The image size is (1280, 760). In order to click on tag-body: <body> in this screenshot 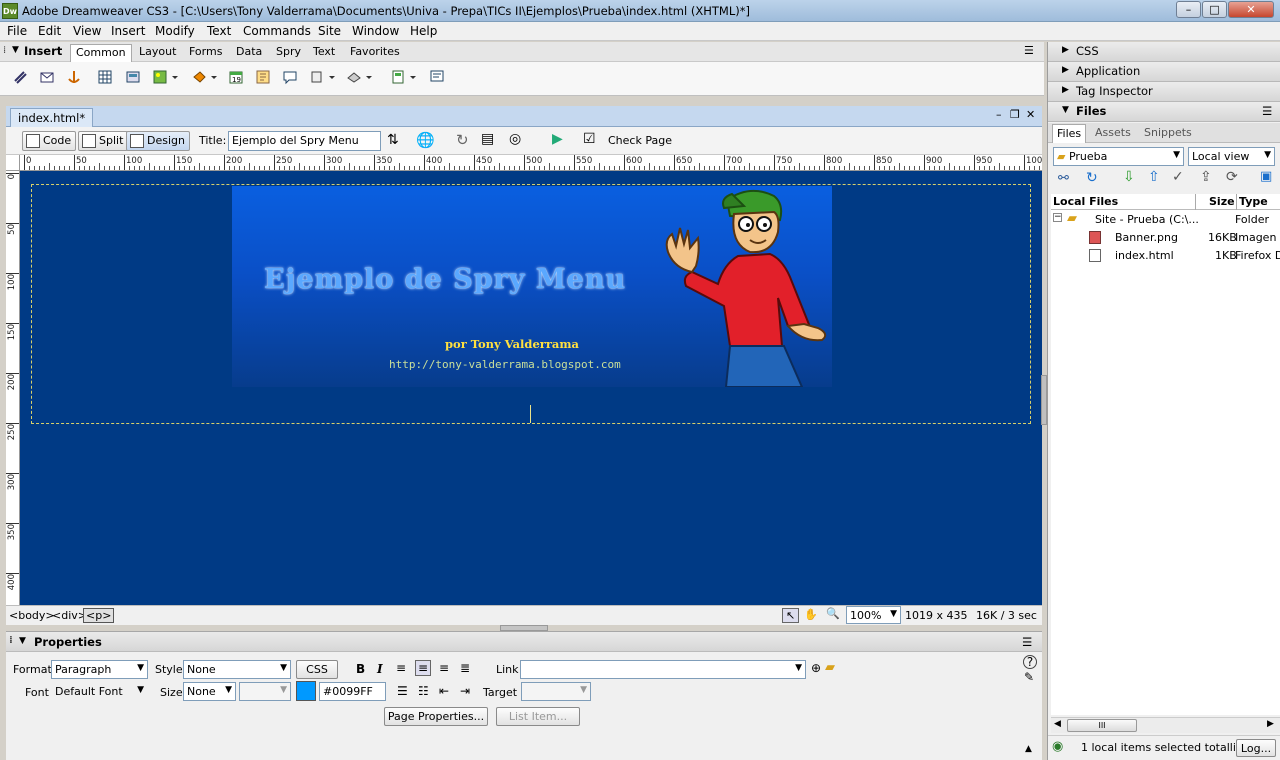, I will do `click(32, 615)`.